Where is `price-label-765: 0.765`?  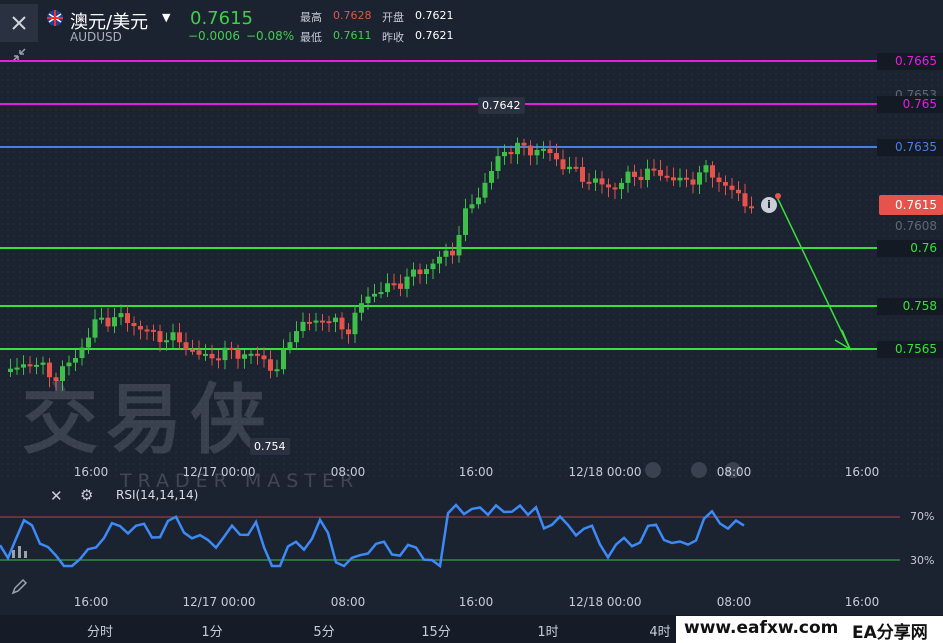 price-label-765: 0.765 is located at coordinates (910, 104).